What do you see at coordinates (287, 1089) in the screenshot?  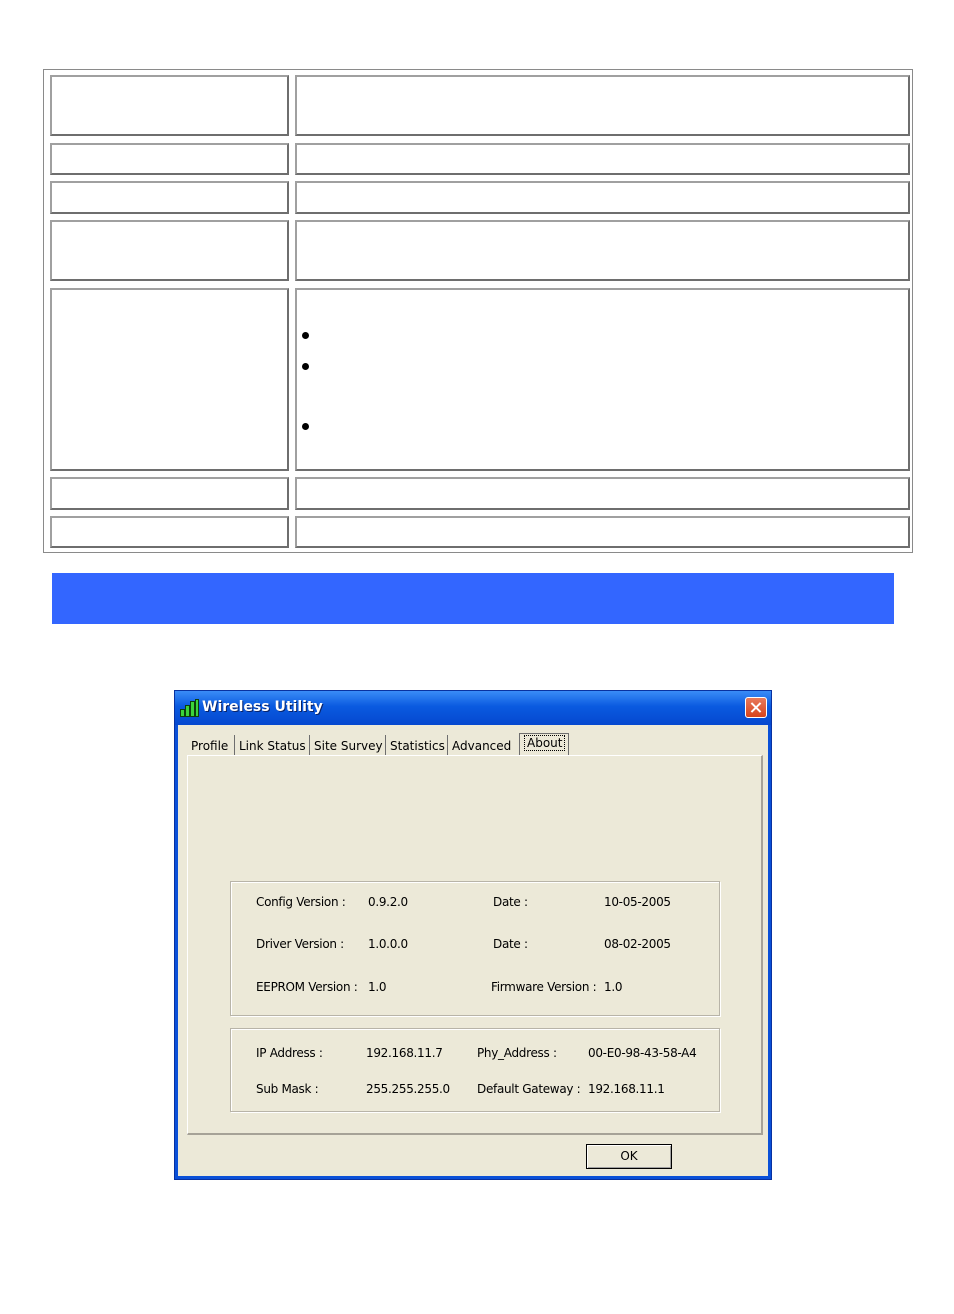 I see `sub-mask-label: Sub Mask :` at bounding box center [287, 1089].